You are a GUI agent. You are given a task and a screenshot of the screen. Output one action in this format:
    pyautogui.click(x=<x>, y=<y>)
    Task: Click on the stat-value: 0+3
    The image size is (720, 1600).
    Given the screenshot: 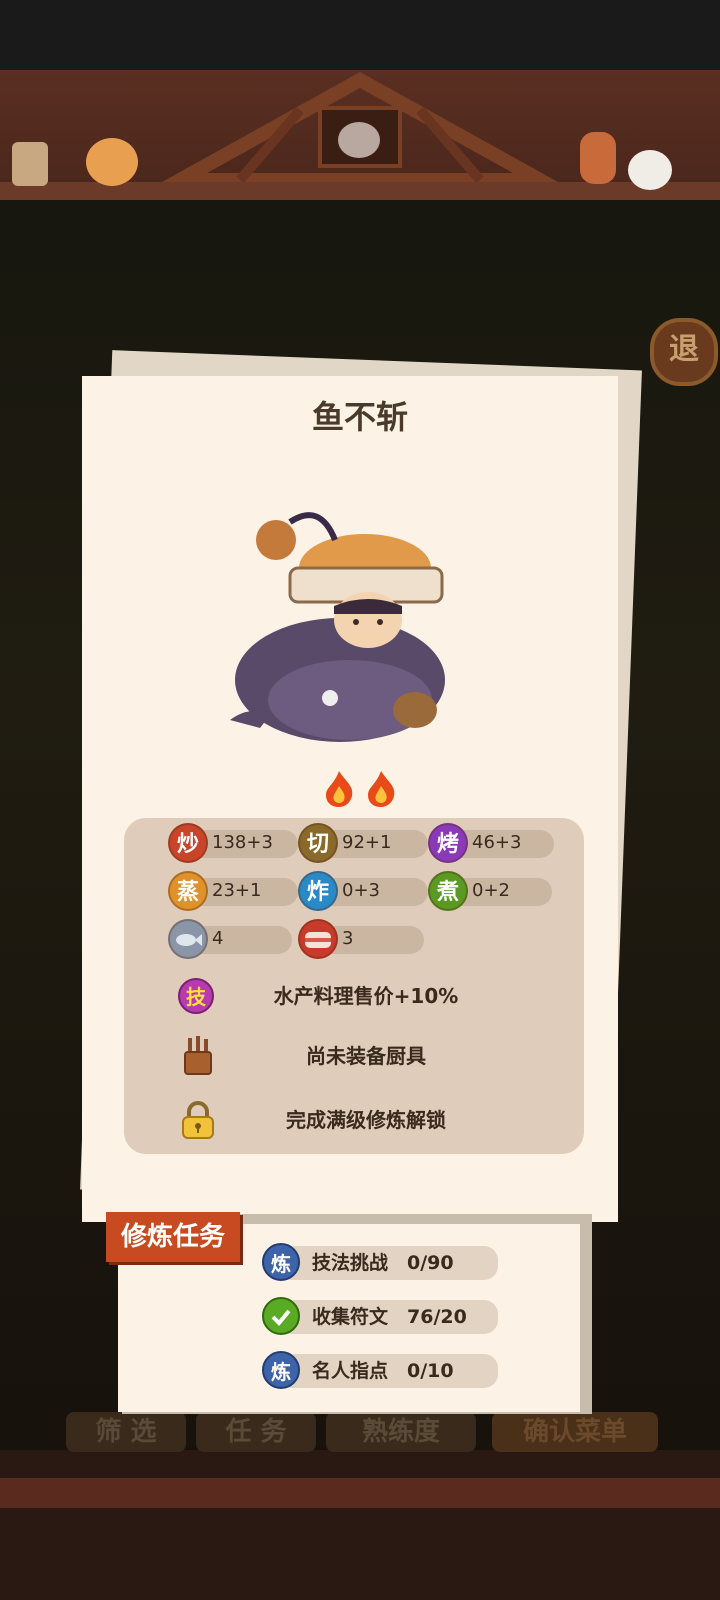 What is the action you would take?
    pyautogui.click(x=361, y=890)
    